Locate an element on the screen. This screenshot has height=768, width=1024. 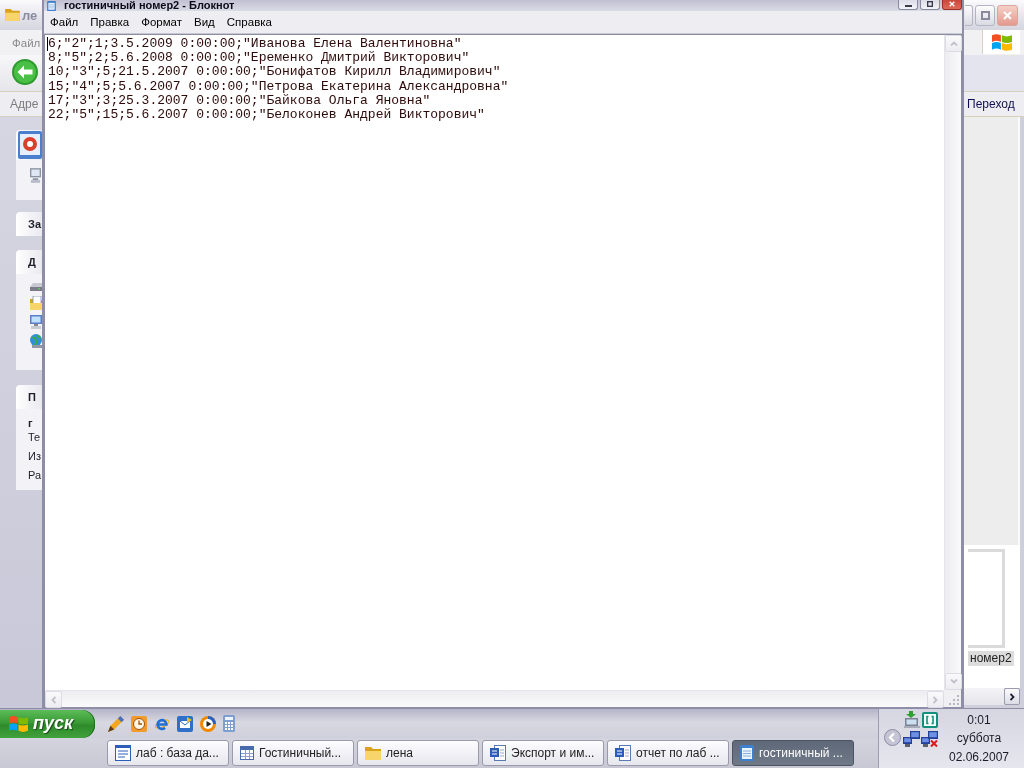
mail-icon is located at coordinates (185, 723).